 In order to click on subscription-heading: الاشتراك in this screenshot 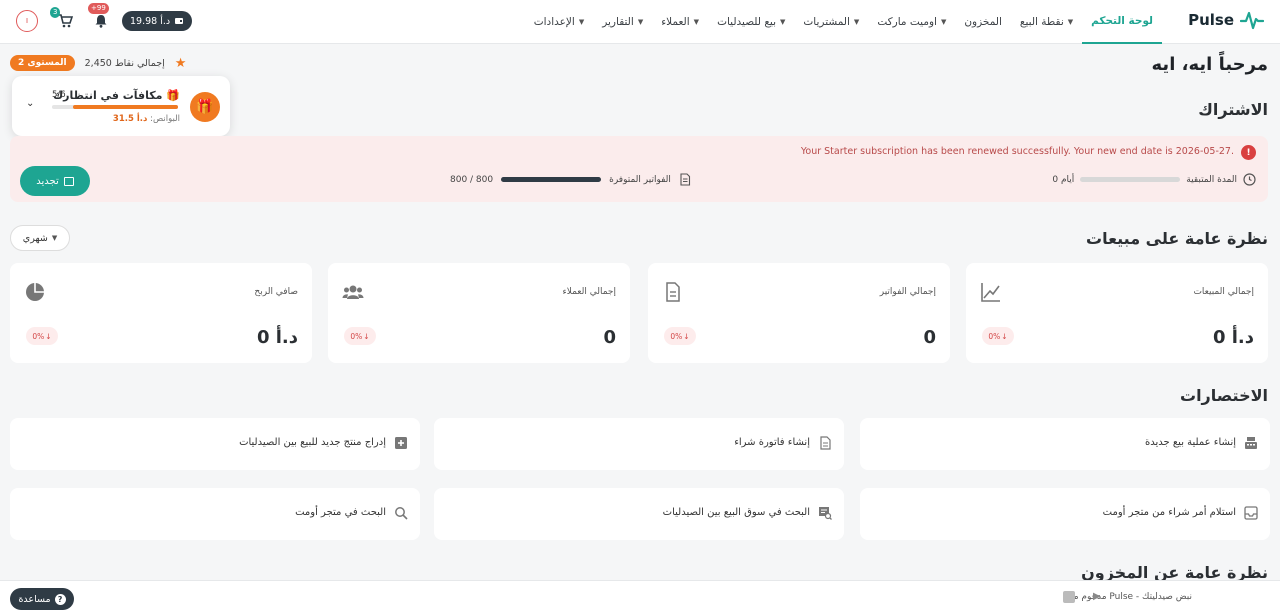, I will do `click(1233, 109)`.